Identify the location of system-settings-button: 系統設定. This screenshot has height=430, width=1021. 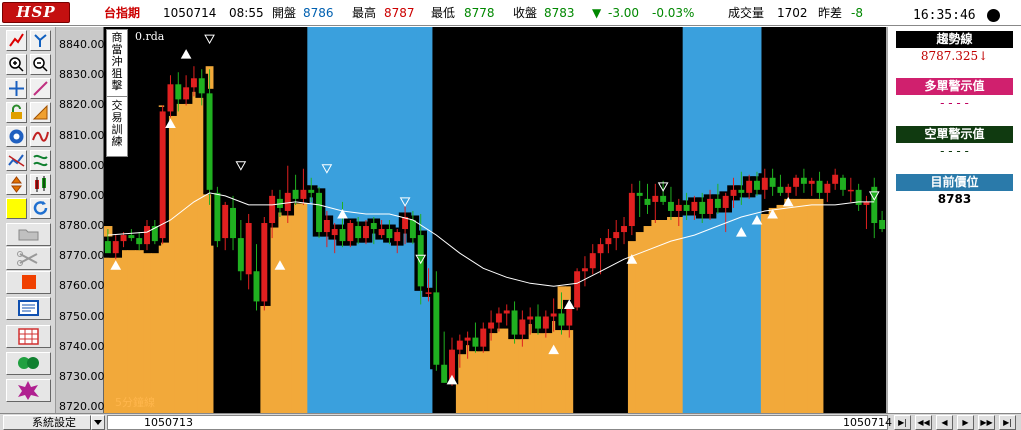
(47, 422).